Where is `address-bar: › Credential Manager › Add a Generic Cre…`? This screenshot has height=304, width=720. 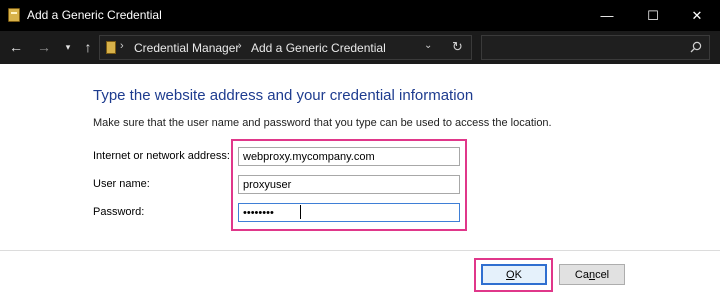 address-bar: › Credential Manager › Add a Generic Cre… is located at coordinates (285, 47).